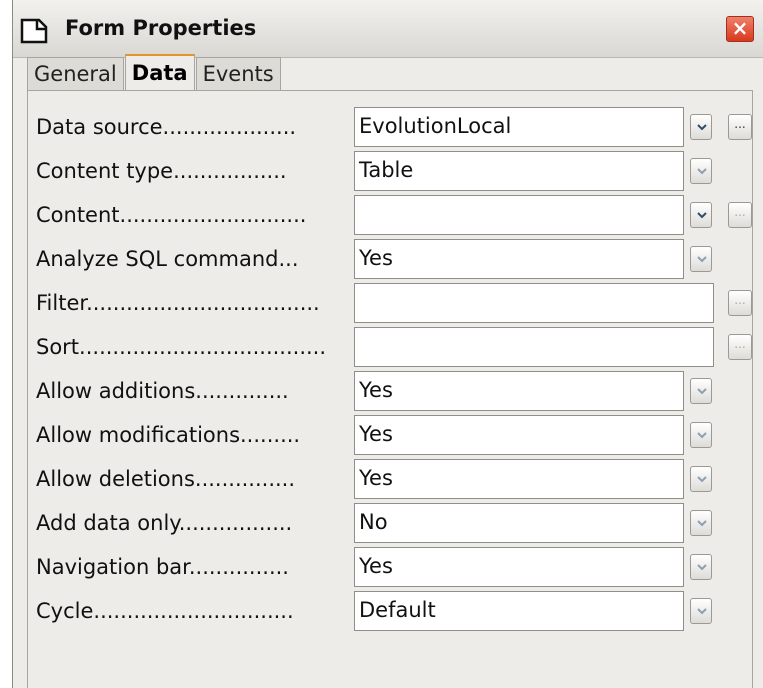  I want to click on allow-deletions-combo: Yes, so click(519, 479).